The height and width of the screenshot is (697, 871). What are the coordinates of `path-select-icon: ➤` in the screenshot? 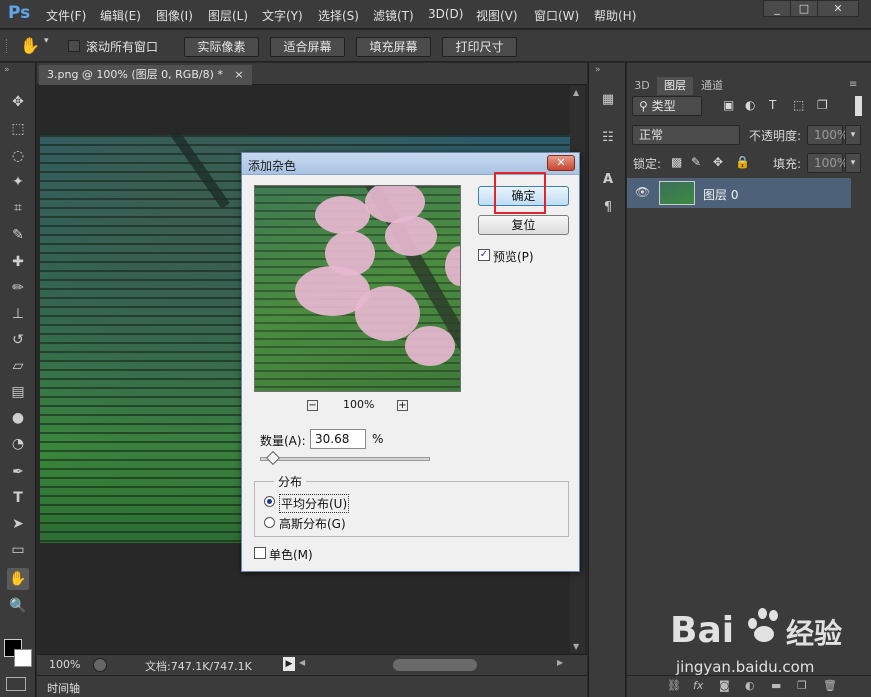 It's located at (18, 524).